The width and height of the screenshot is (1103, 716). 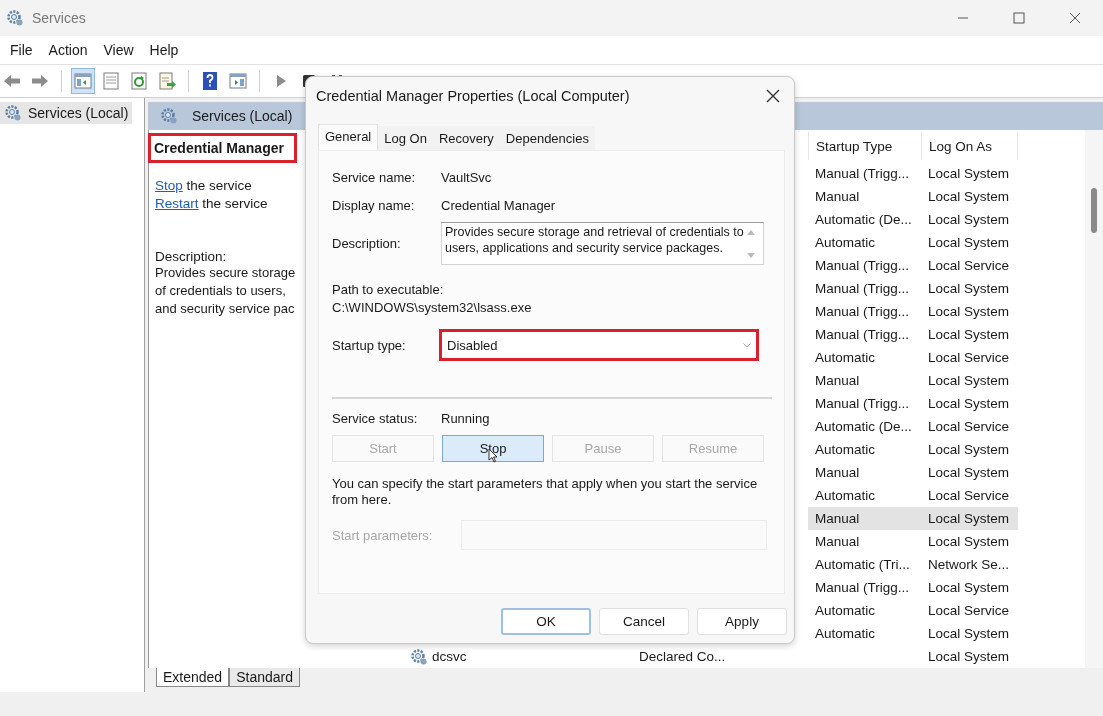 What do you see at coordinates (466, 177) in the screenshot?
I see `field-value: VaultSvc` at bounding box center [466, 177].